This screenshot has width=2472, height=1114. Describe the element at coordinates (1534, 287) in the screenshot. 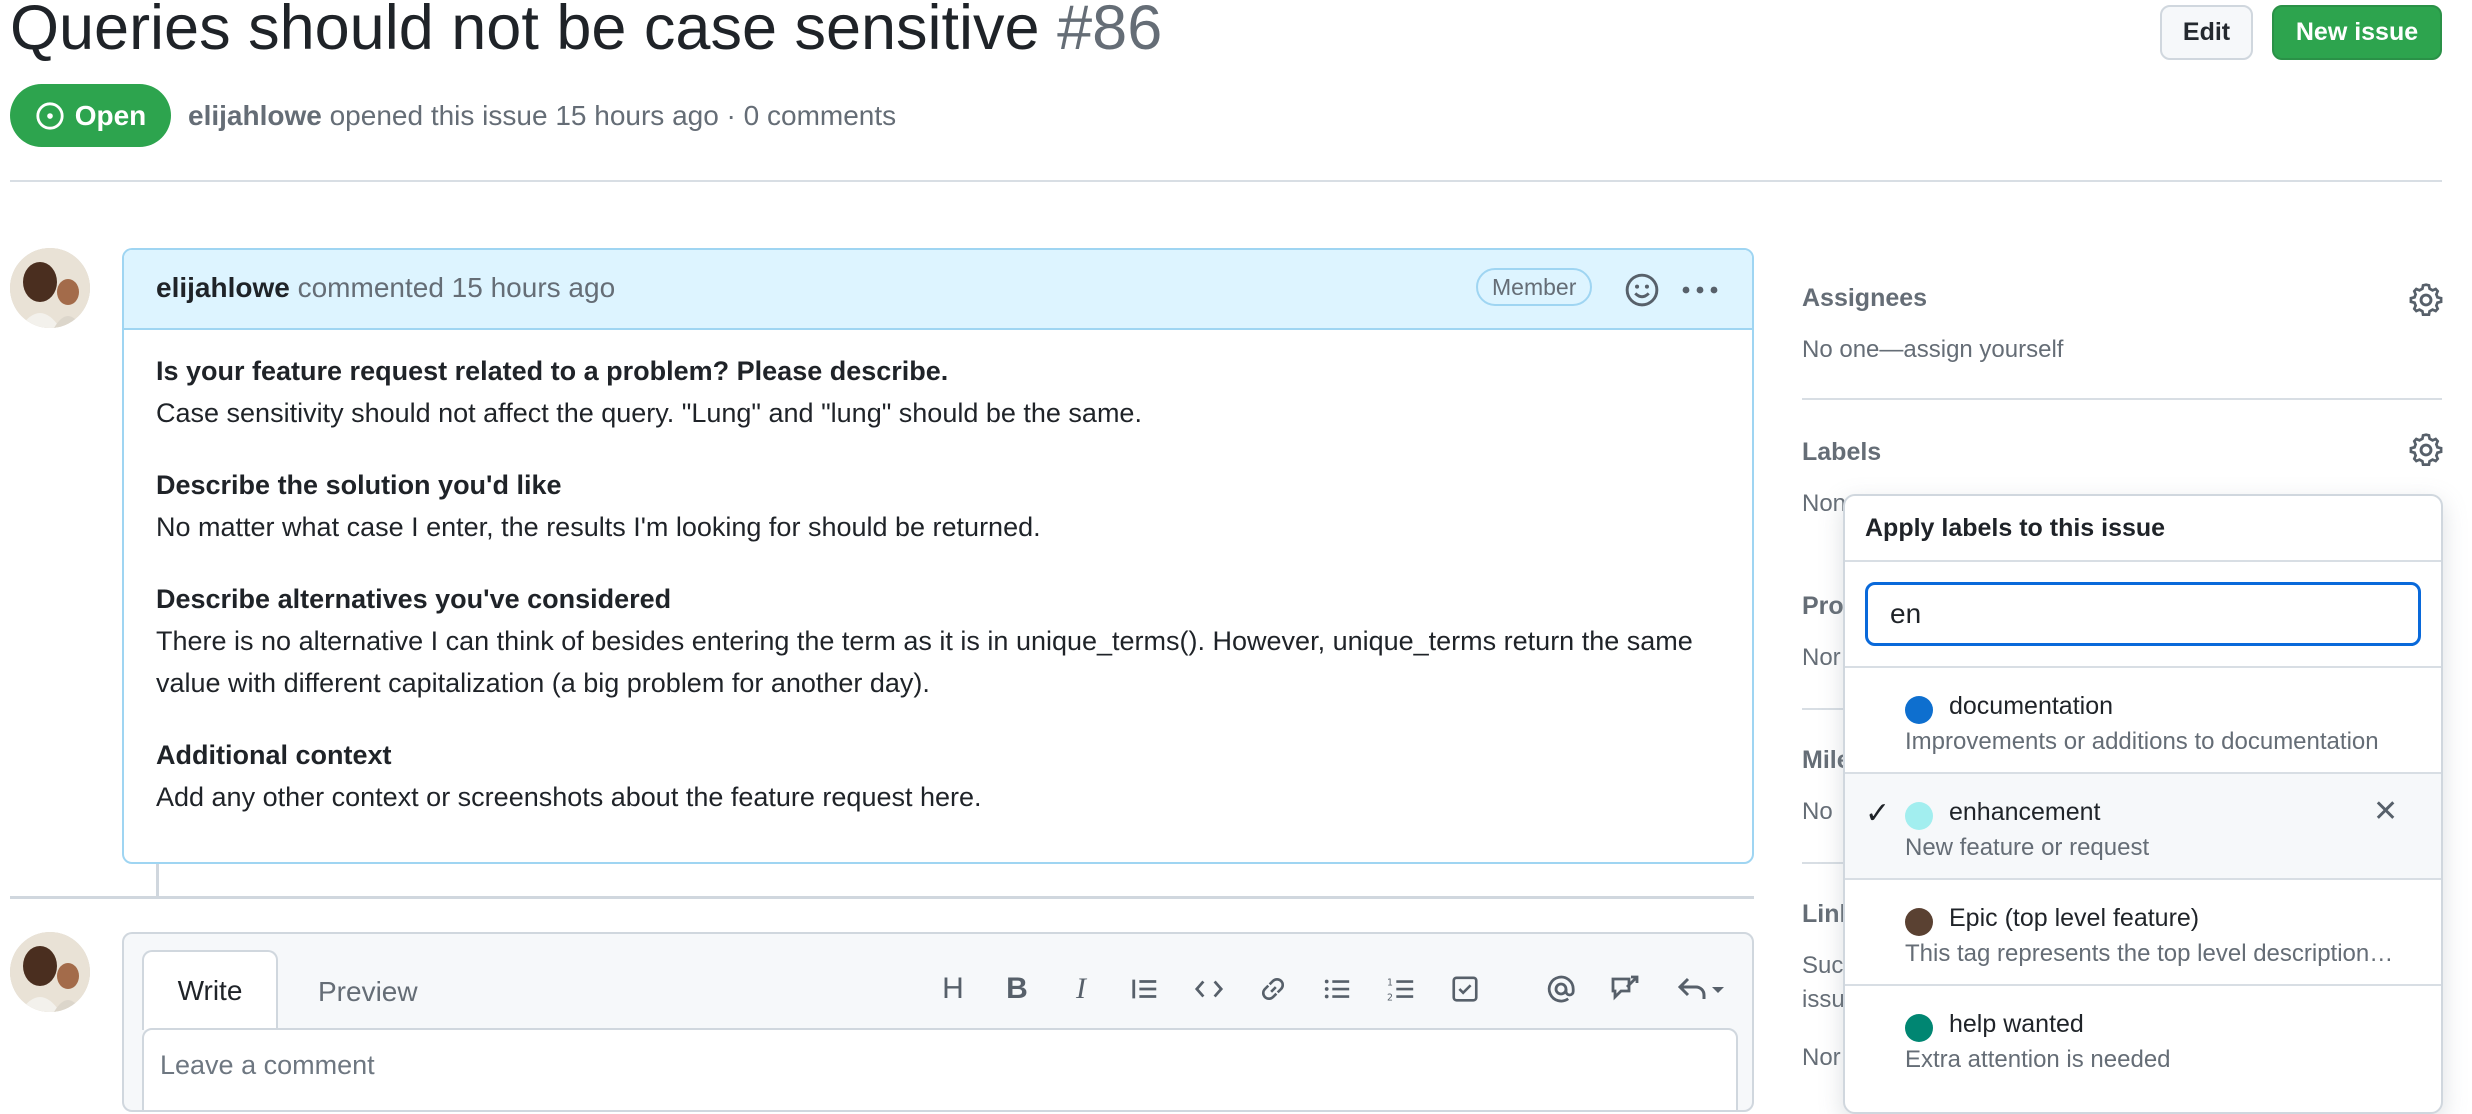

I see `member-badge: Member` at that location.